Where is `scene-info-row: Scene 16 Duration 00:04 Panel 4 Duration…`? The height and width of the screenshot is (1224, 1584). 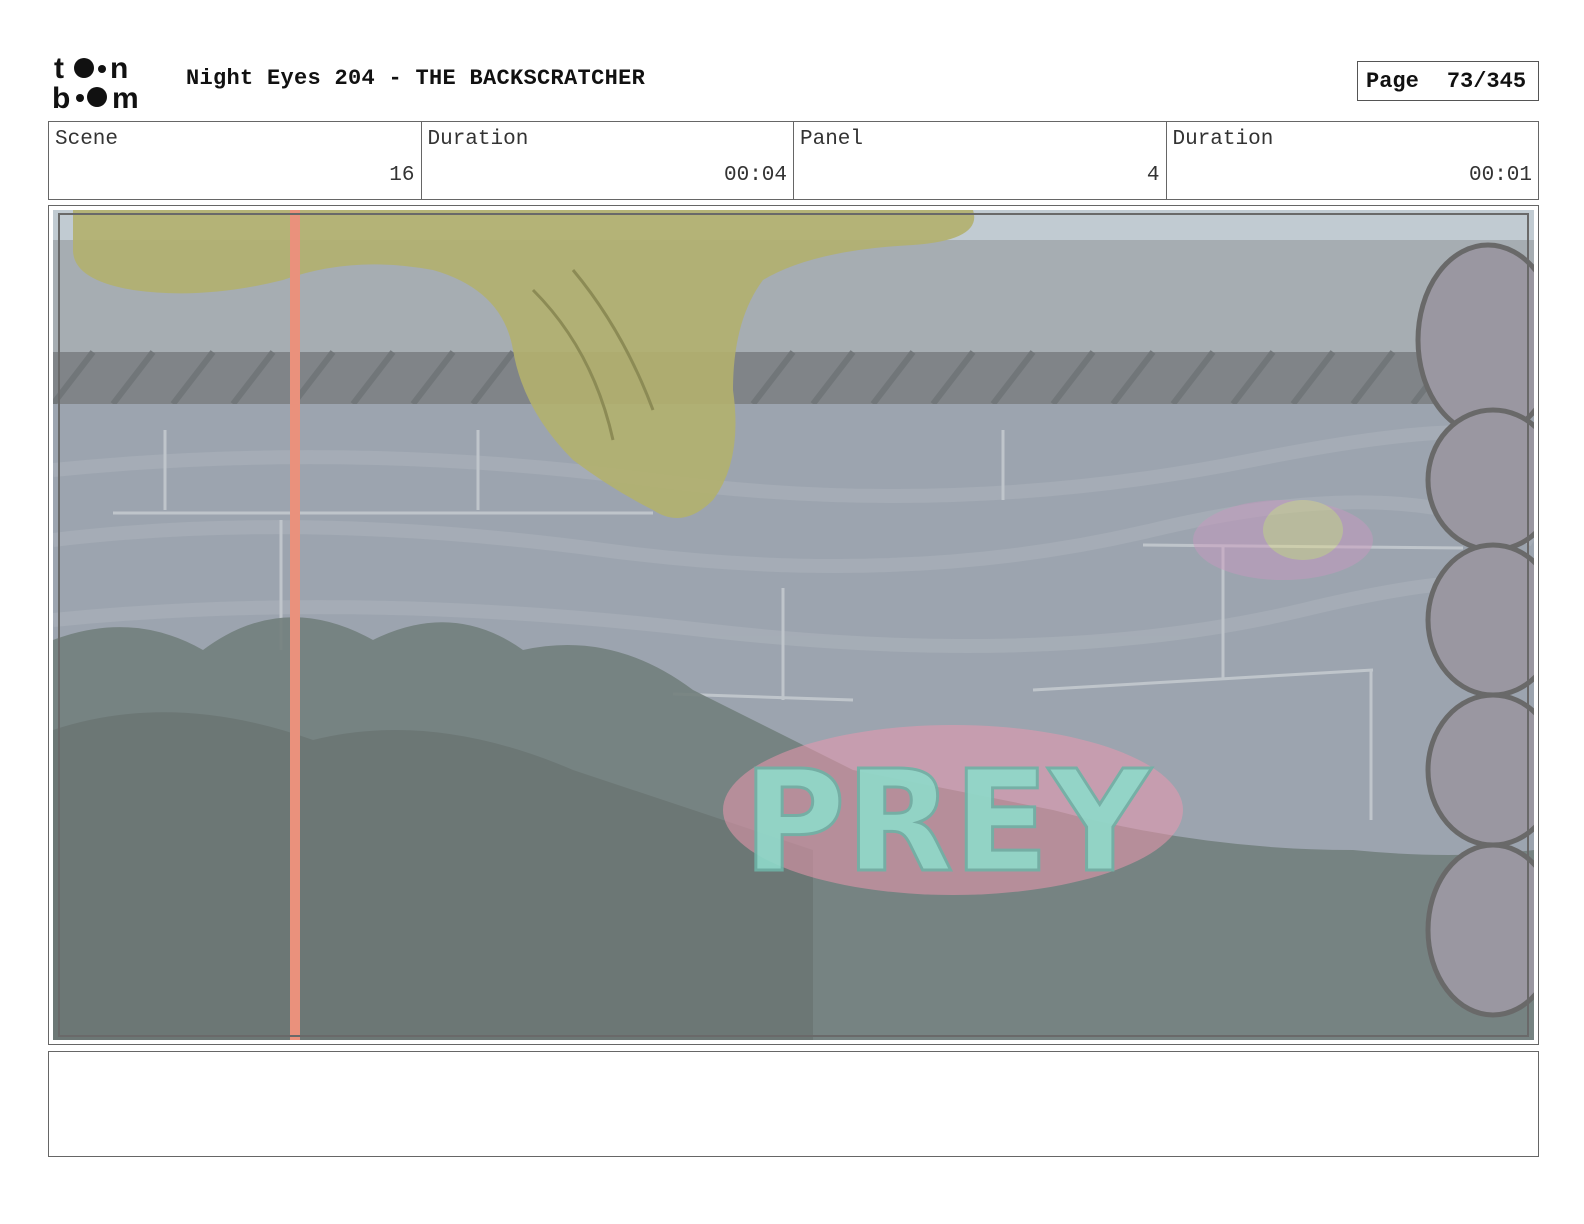
scene-info-row: Scene 16 Duration 00:04 Panel 4 Duration… is located at coordinates (793, 160).